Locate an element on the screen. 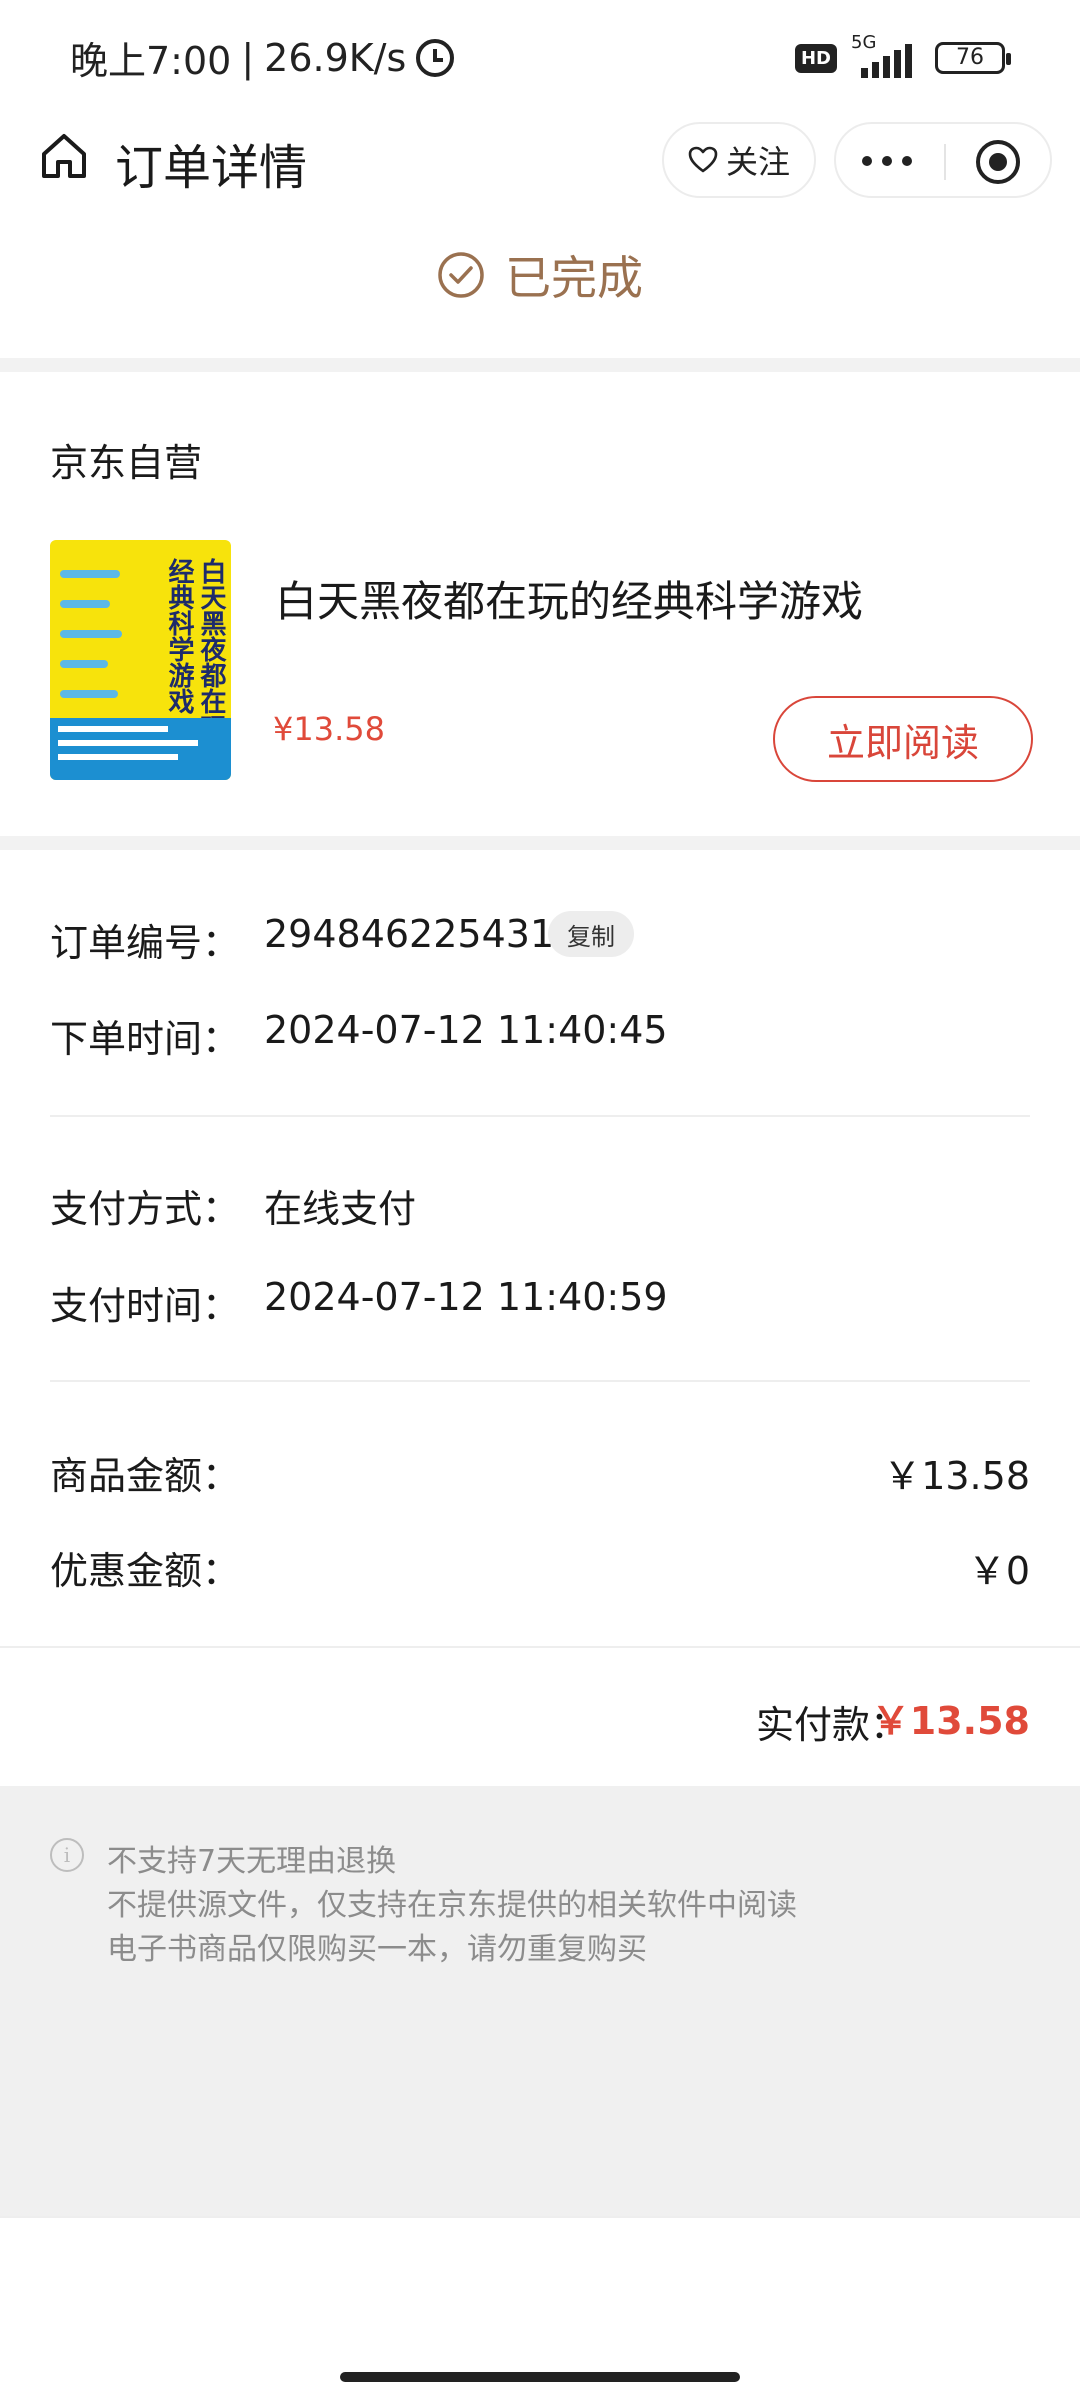 This screenshot has height=2400, width=1080. read-now-button: 立即阅读 is located at coordinates (903, 739).